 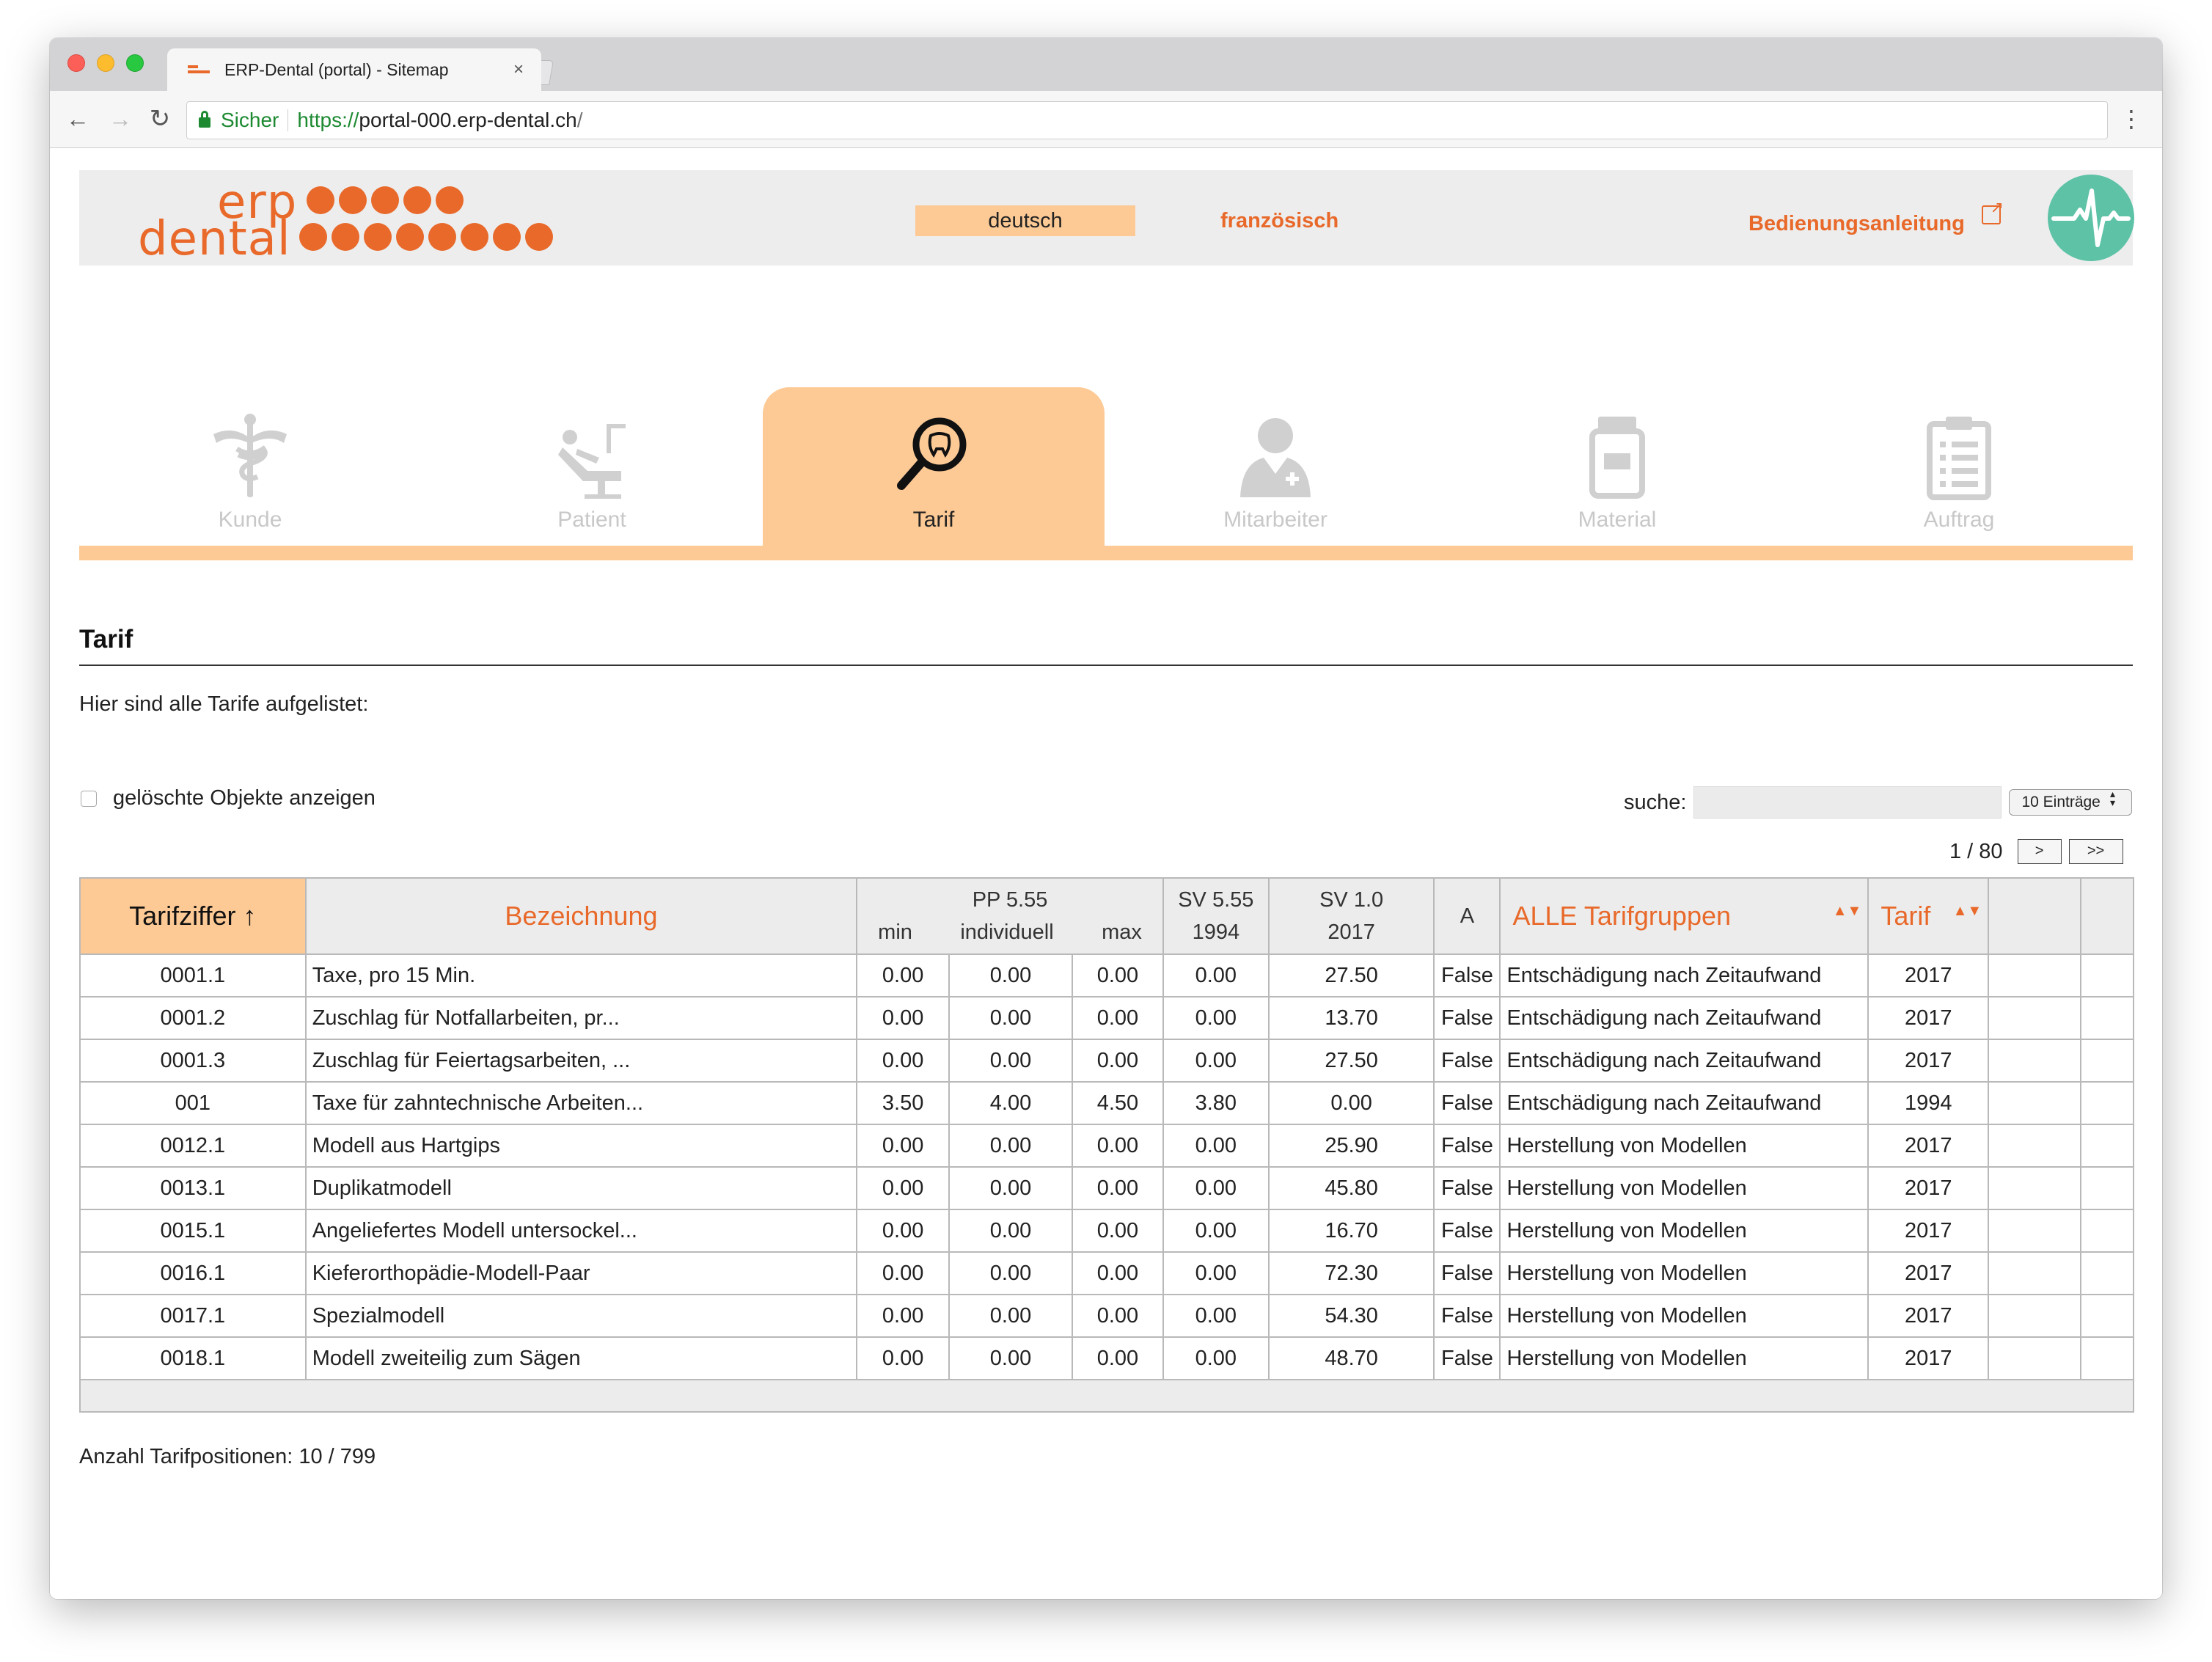 What do you see at coordinates (1122, 932) in the screenshot?
I see `col-pp-max: max` at bounding box center [1122, 932].